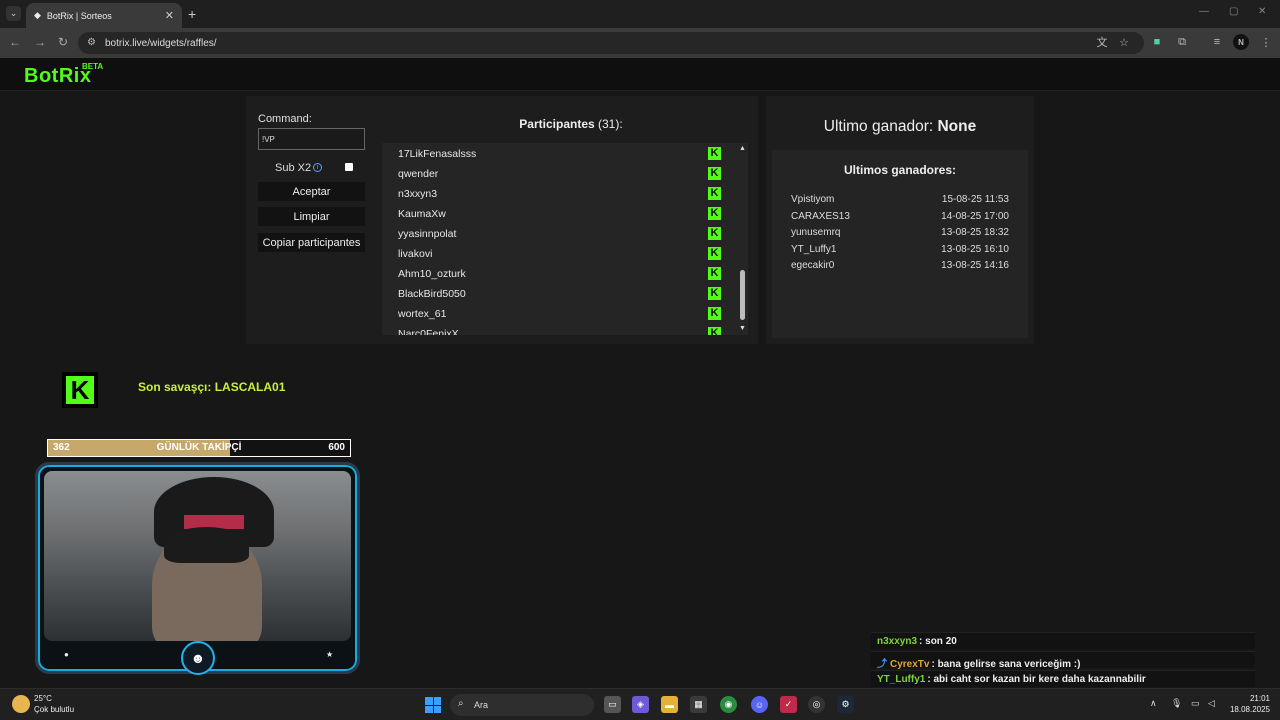 This screenshot has width=1280, height=720. Describe the element at coordinates (1006, 664) in the screenshot. I see `chat-text: : bana gelirse sana vericeğim :)` at that location.